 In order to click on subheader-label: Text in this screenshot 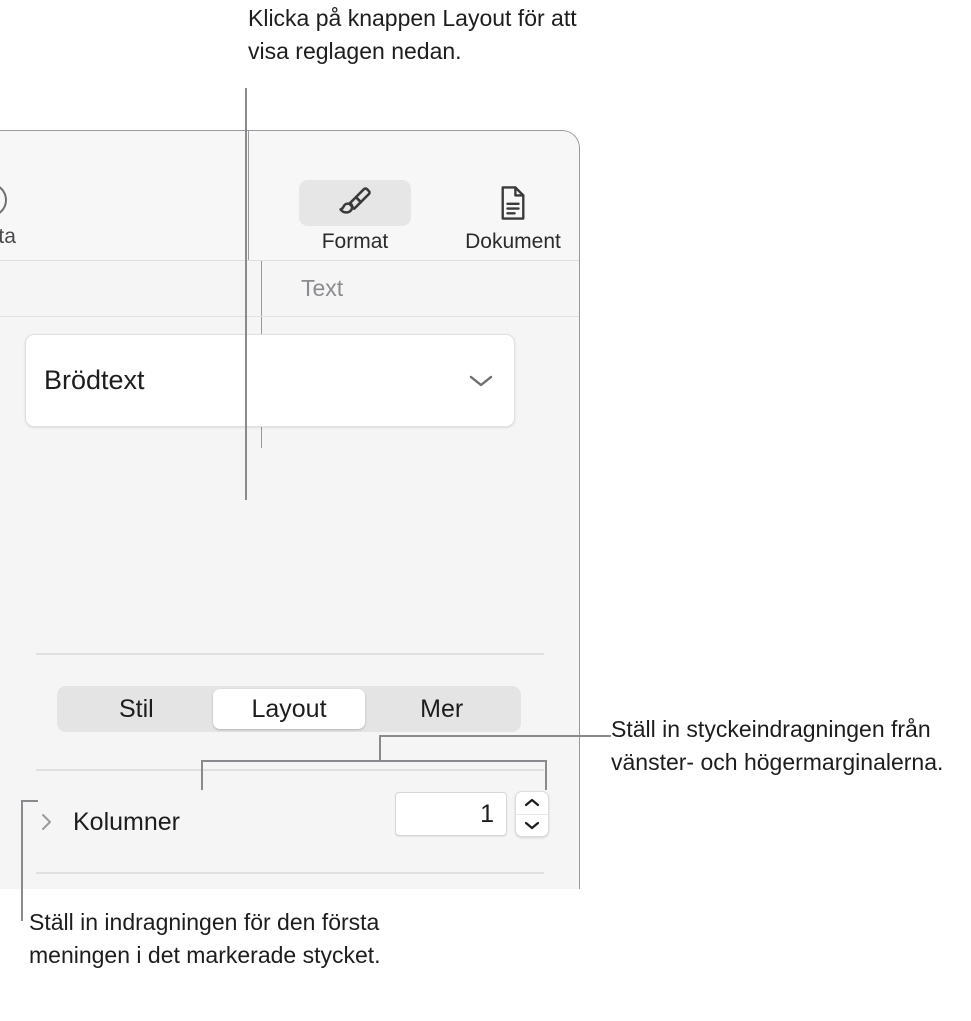, I will do `click(322, 288)`.